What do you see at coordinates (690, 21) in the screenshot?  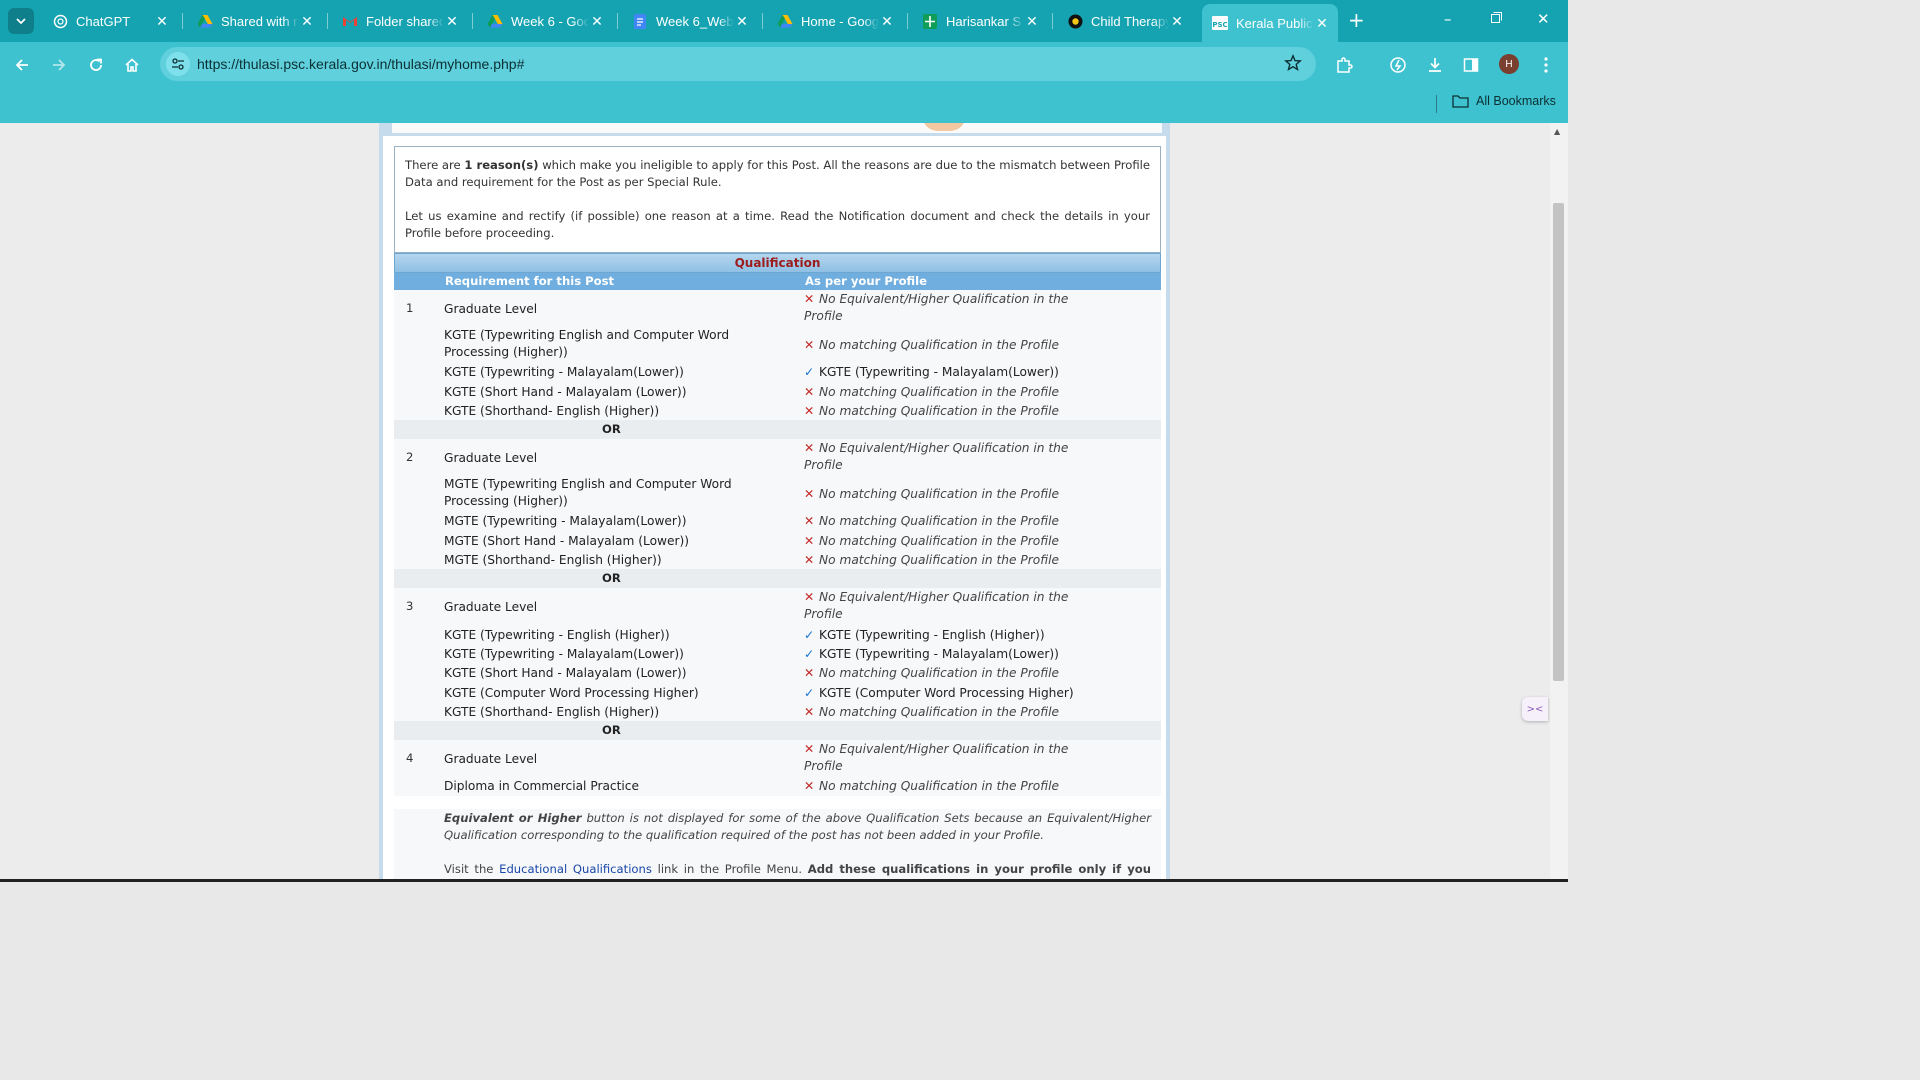 I see `browser-tab: Week 6_Web ✕` at bounding box center [690, 21].